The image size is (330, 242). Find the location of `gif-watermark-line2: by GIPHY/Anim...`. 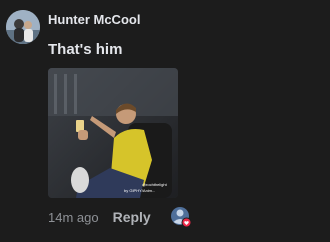

gif-watermark-line2: by GIPHY/Anim... is located at coordinates (139, 190).